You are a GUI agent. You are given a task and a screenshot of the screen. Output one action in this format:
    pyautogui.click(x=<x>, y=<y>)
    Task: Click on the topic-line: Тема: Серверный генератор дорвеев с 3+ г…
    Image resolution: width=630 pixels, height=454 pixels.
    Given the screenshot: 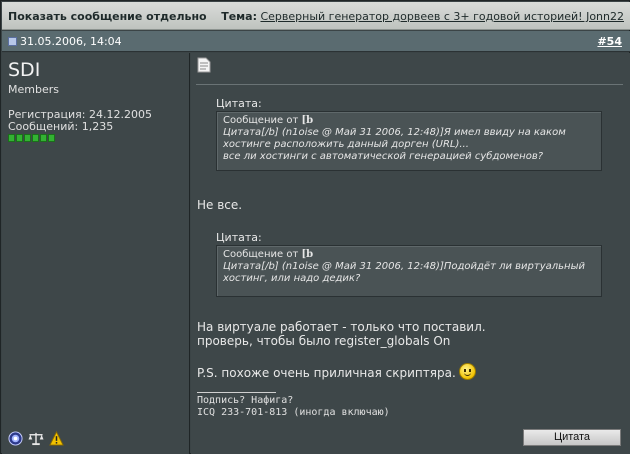 What is the action you would take?
    pyautogui.click(x=422, y=16)
    